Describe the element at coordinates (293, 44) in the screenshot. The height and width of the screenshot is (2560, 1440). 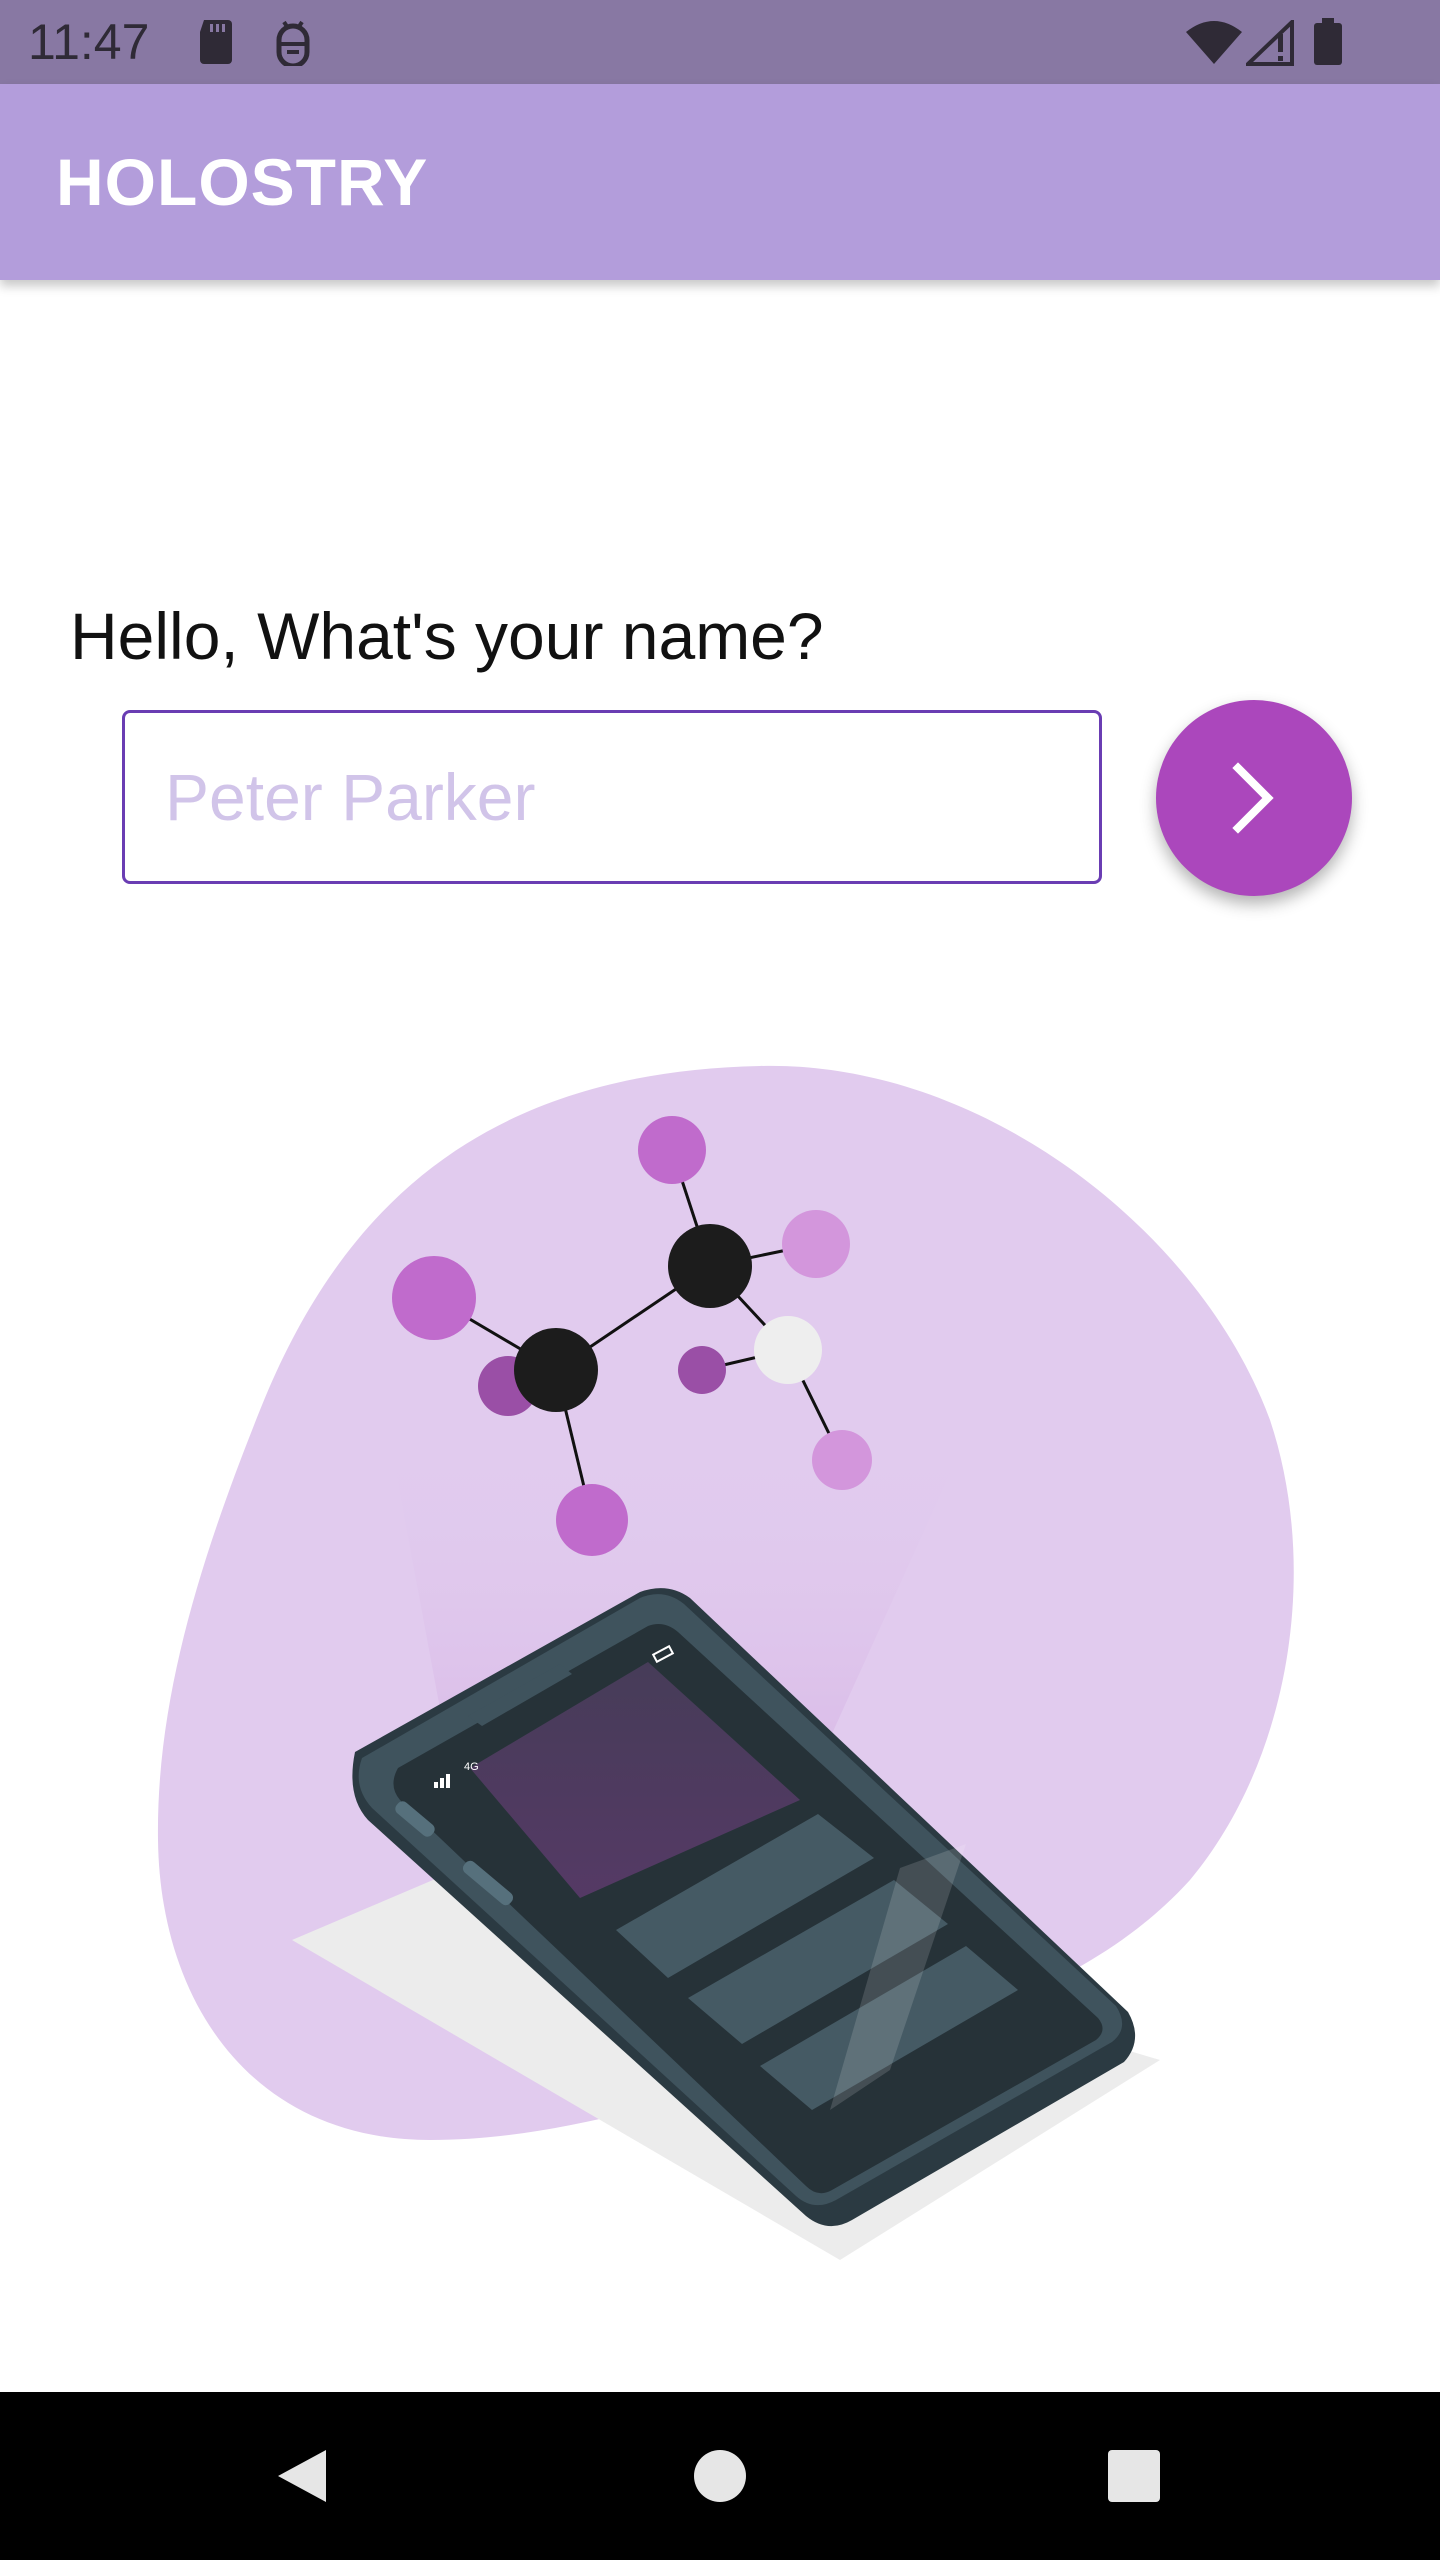
I see `android-debug-icon` at that location.